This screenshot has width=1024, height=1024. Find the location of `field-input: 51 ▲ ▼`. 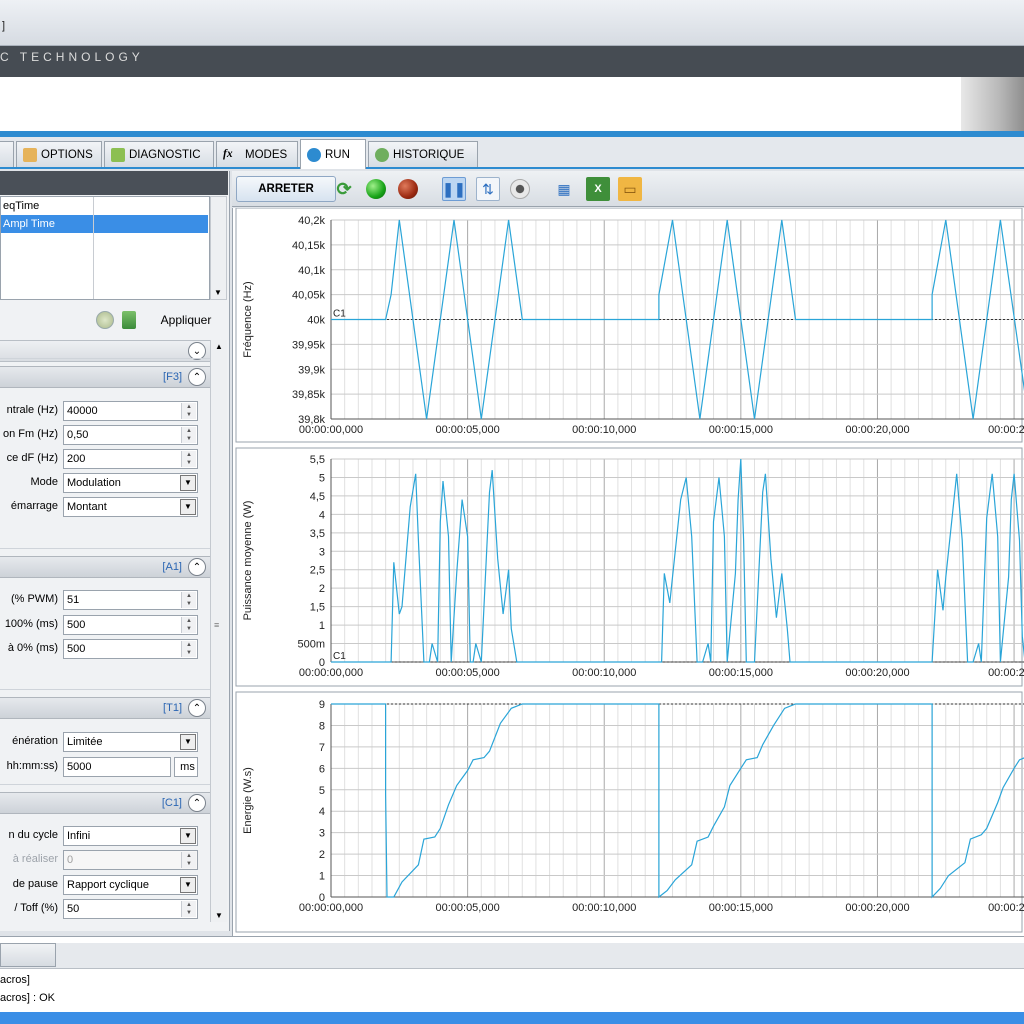

field-input: 51 ▲ ▼ is located at coordinates (130, 600).